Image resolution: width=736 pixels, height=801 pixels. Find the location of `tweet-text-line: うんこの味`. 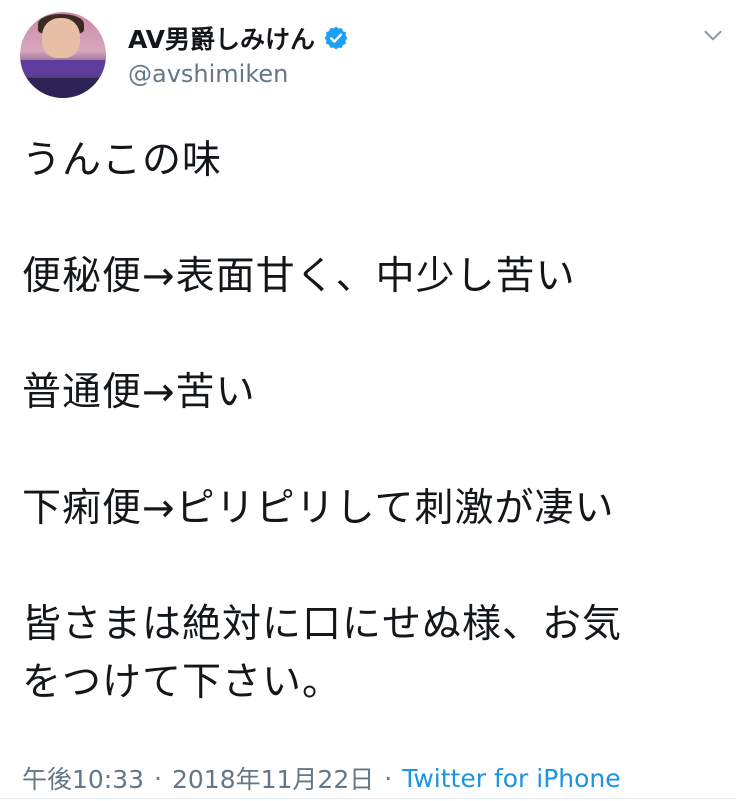

tweet-text-line: うんこの味 is located at coordinates (122, 160).